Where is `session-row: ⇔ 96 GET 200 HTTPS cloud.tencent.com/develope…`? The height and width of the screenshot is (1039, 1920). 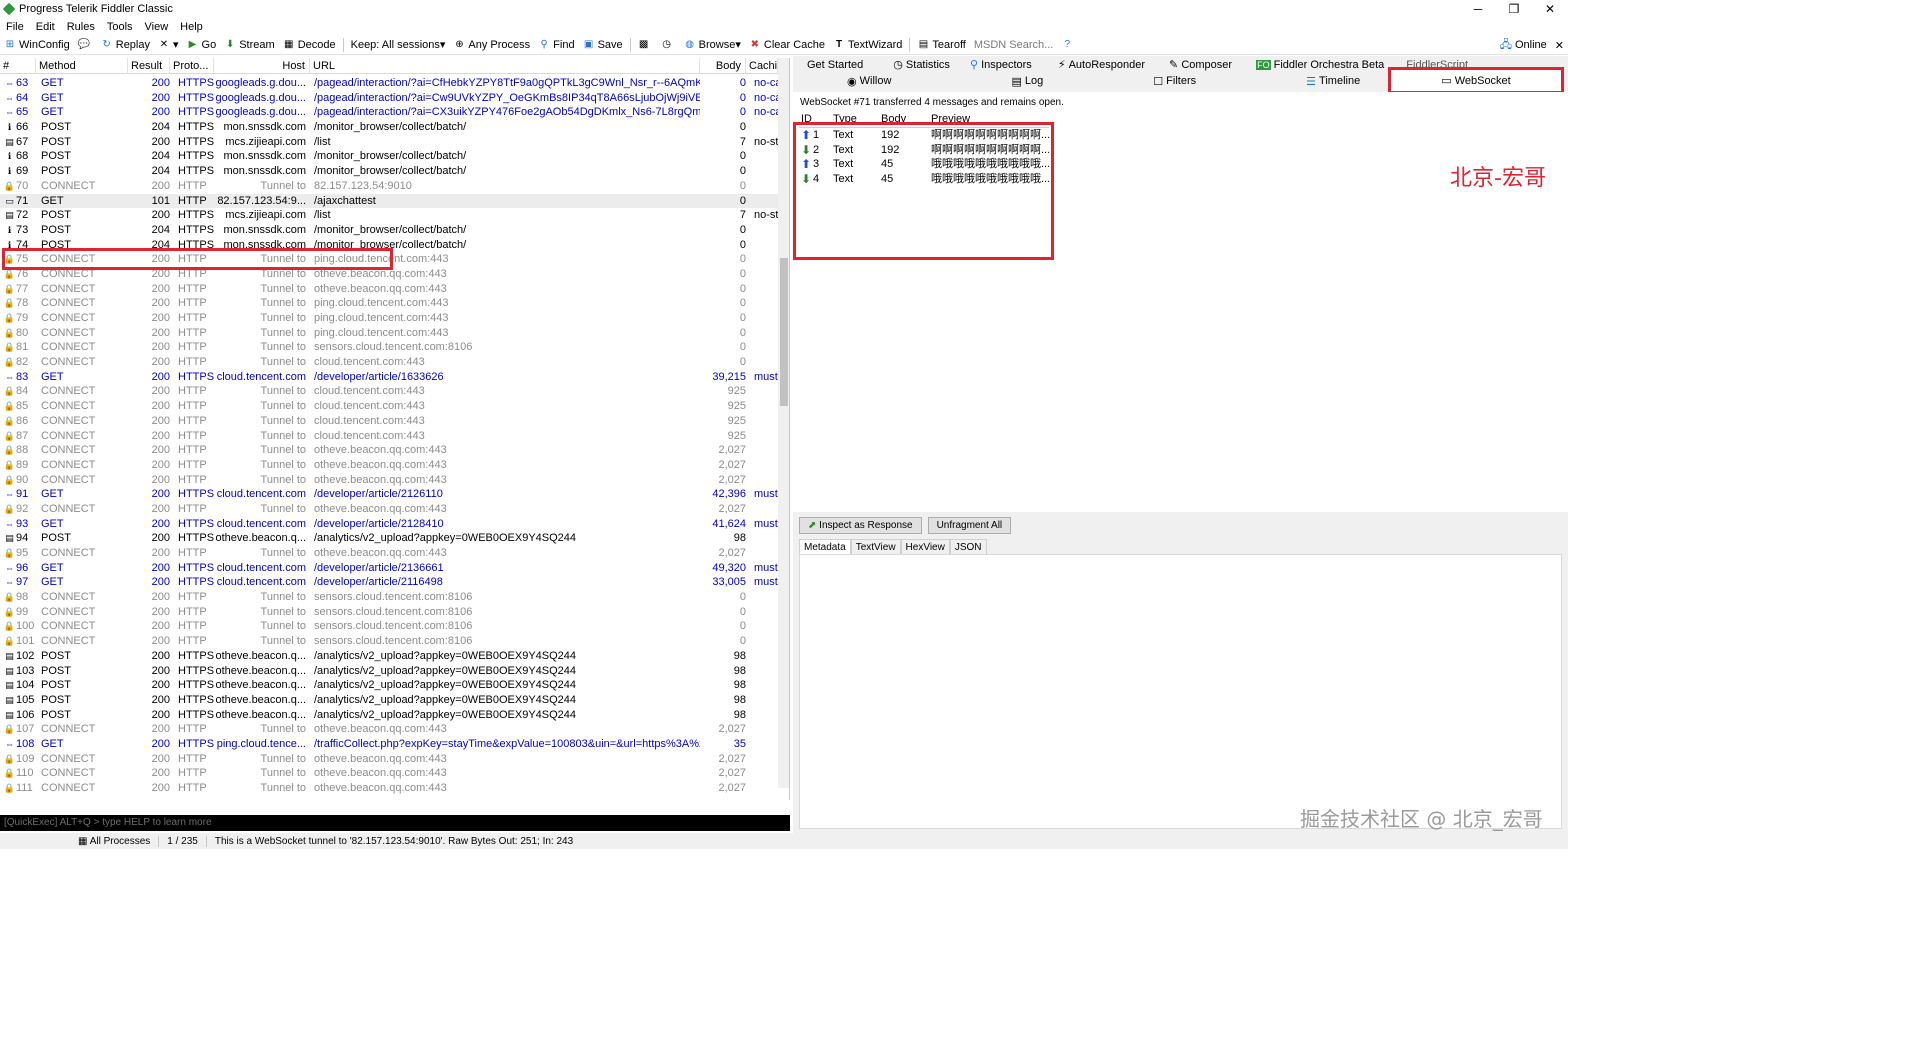
session-row: ⇔ 96 GET 200 HTTPS cloud.tencent.com/develope… is located at coordinates (389, 568).